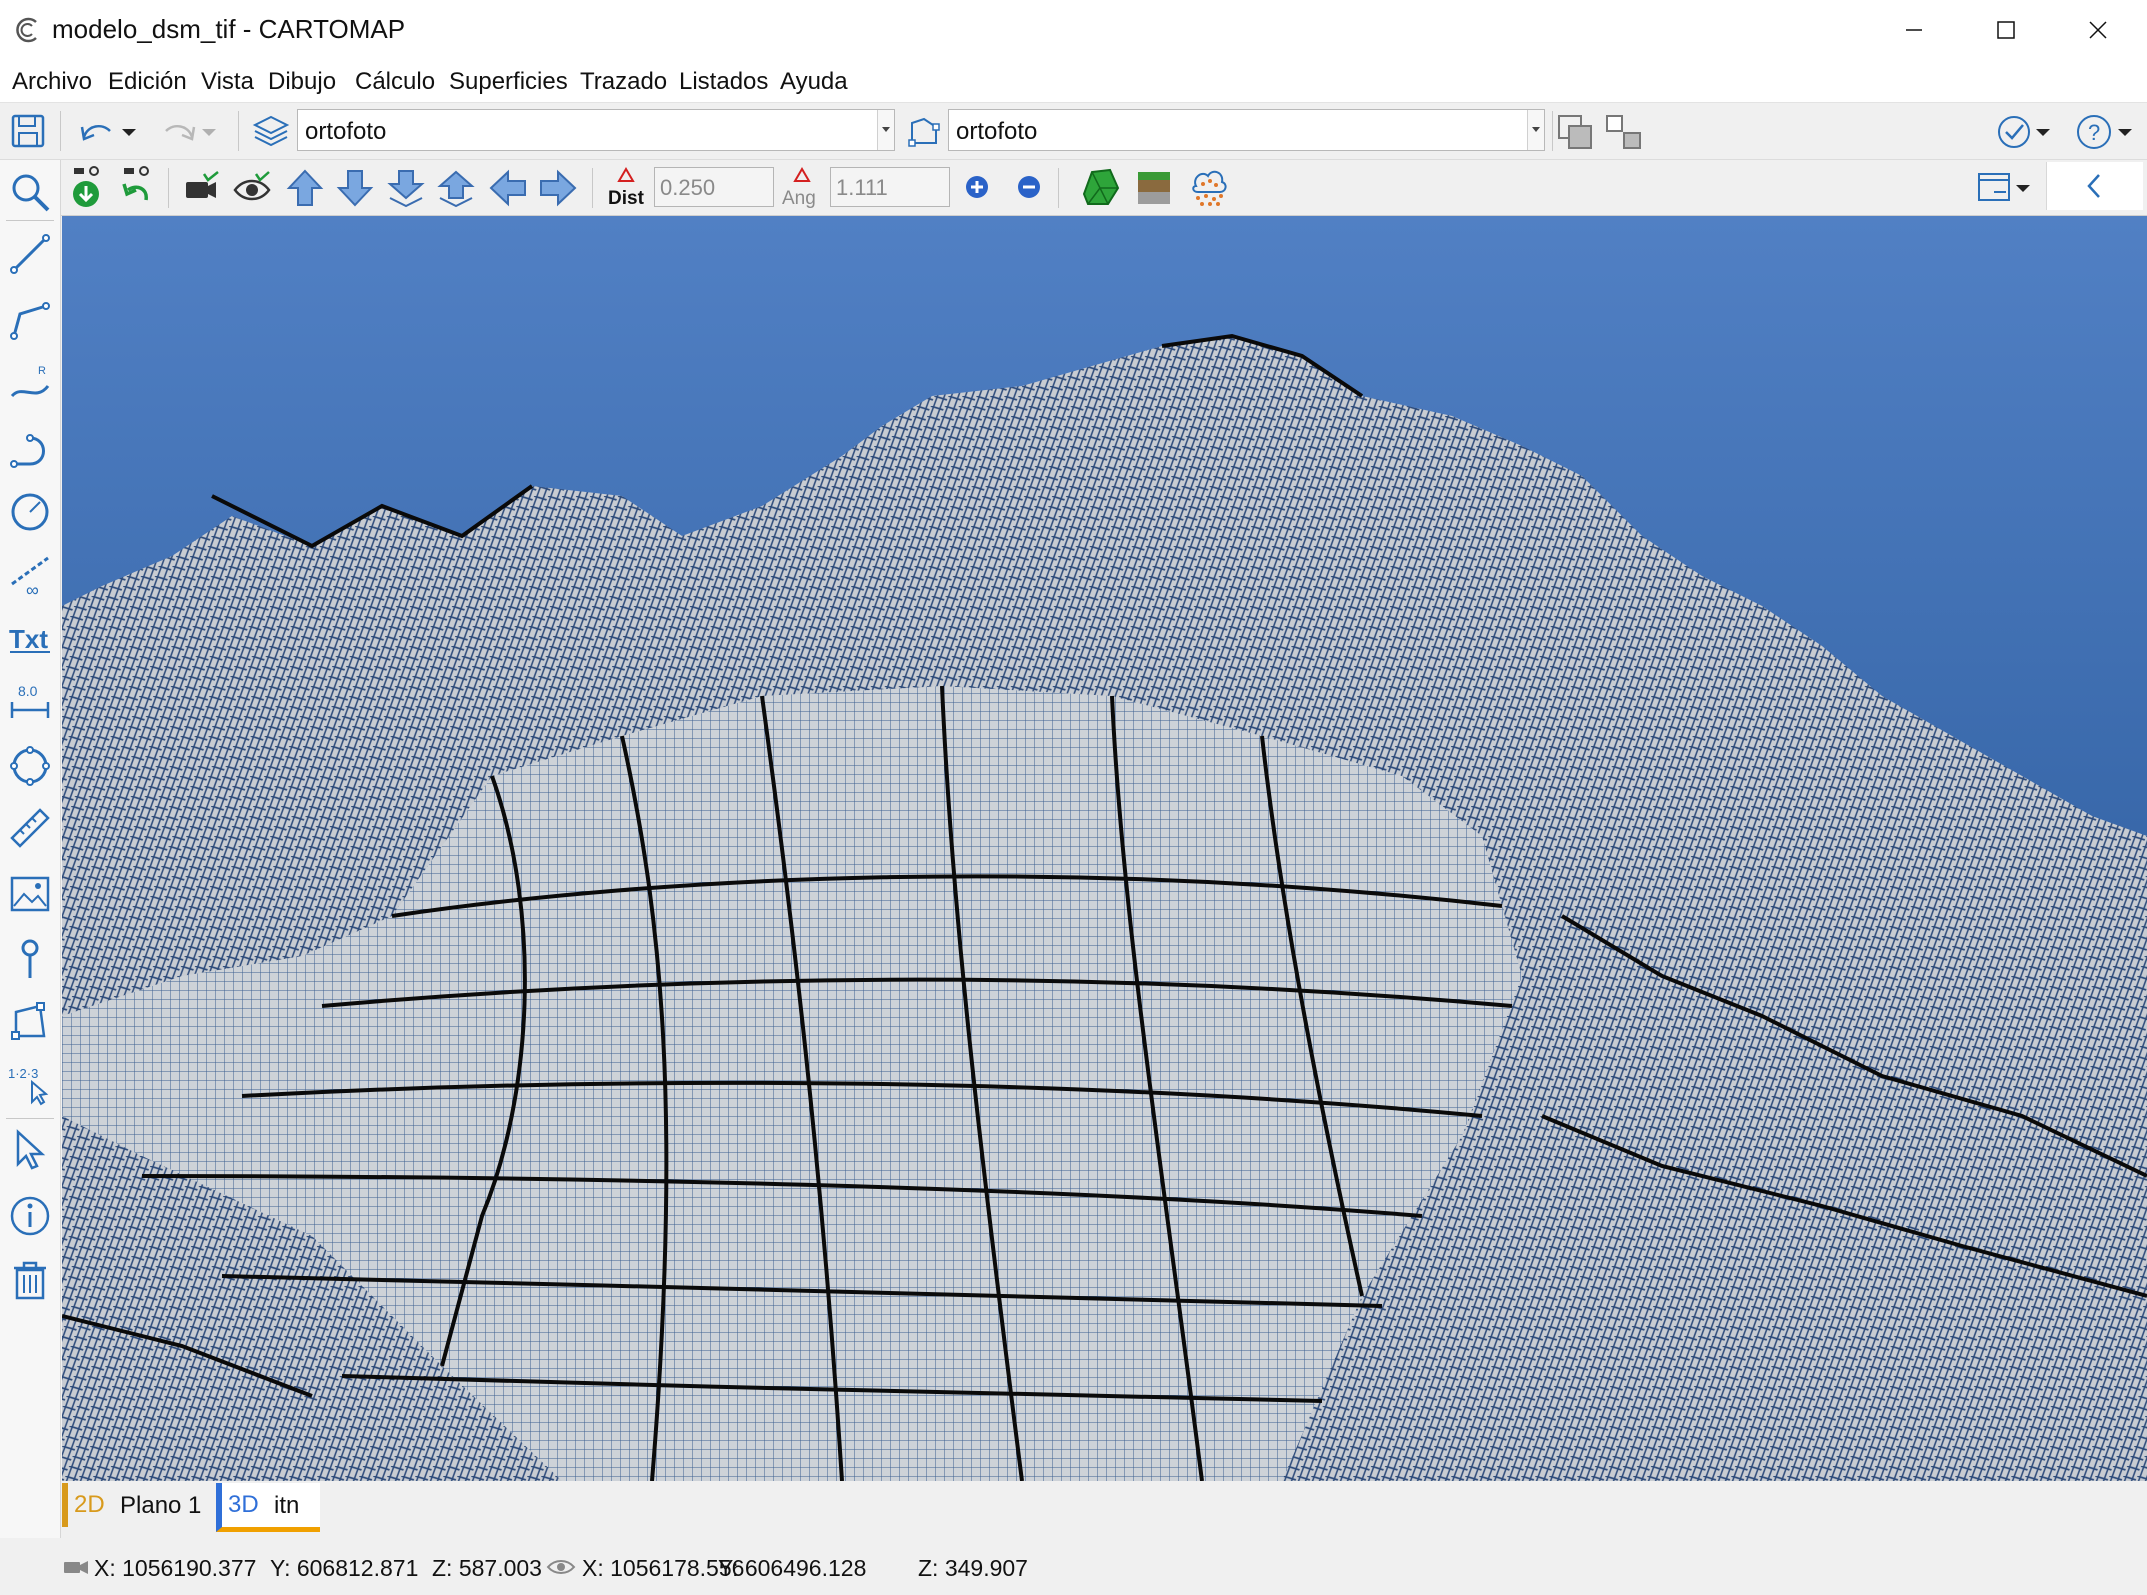  I want to click on polyline-layer-icon, so click(924, 132).